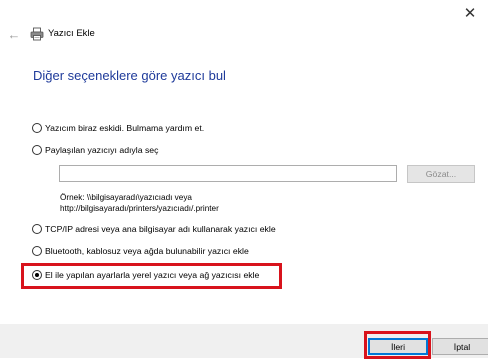  I want to click on back-button: ←, so click(14, 34).